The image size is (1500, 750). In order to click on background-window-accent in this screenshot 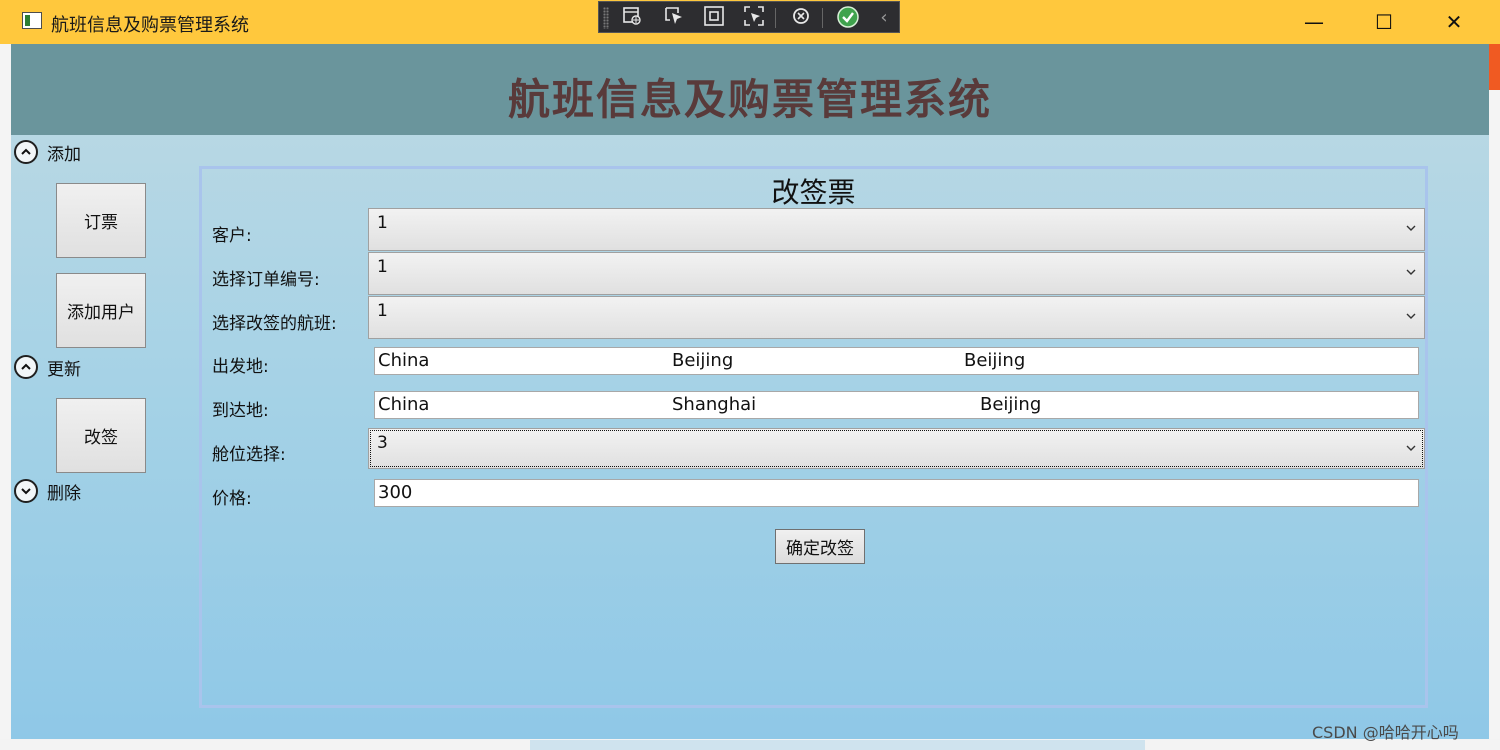, I will do `click(1494, 67)`.